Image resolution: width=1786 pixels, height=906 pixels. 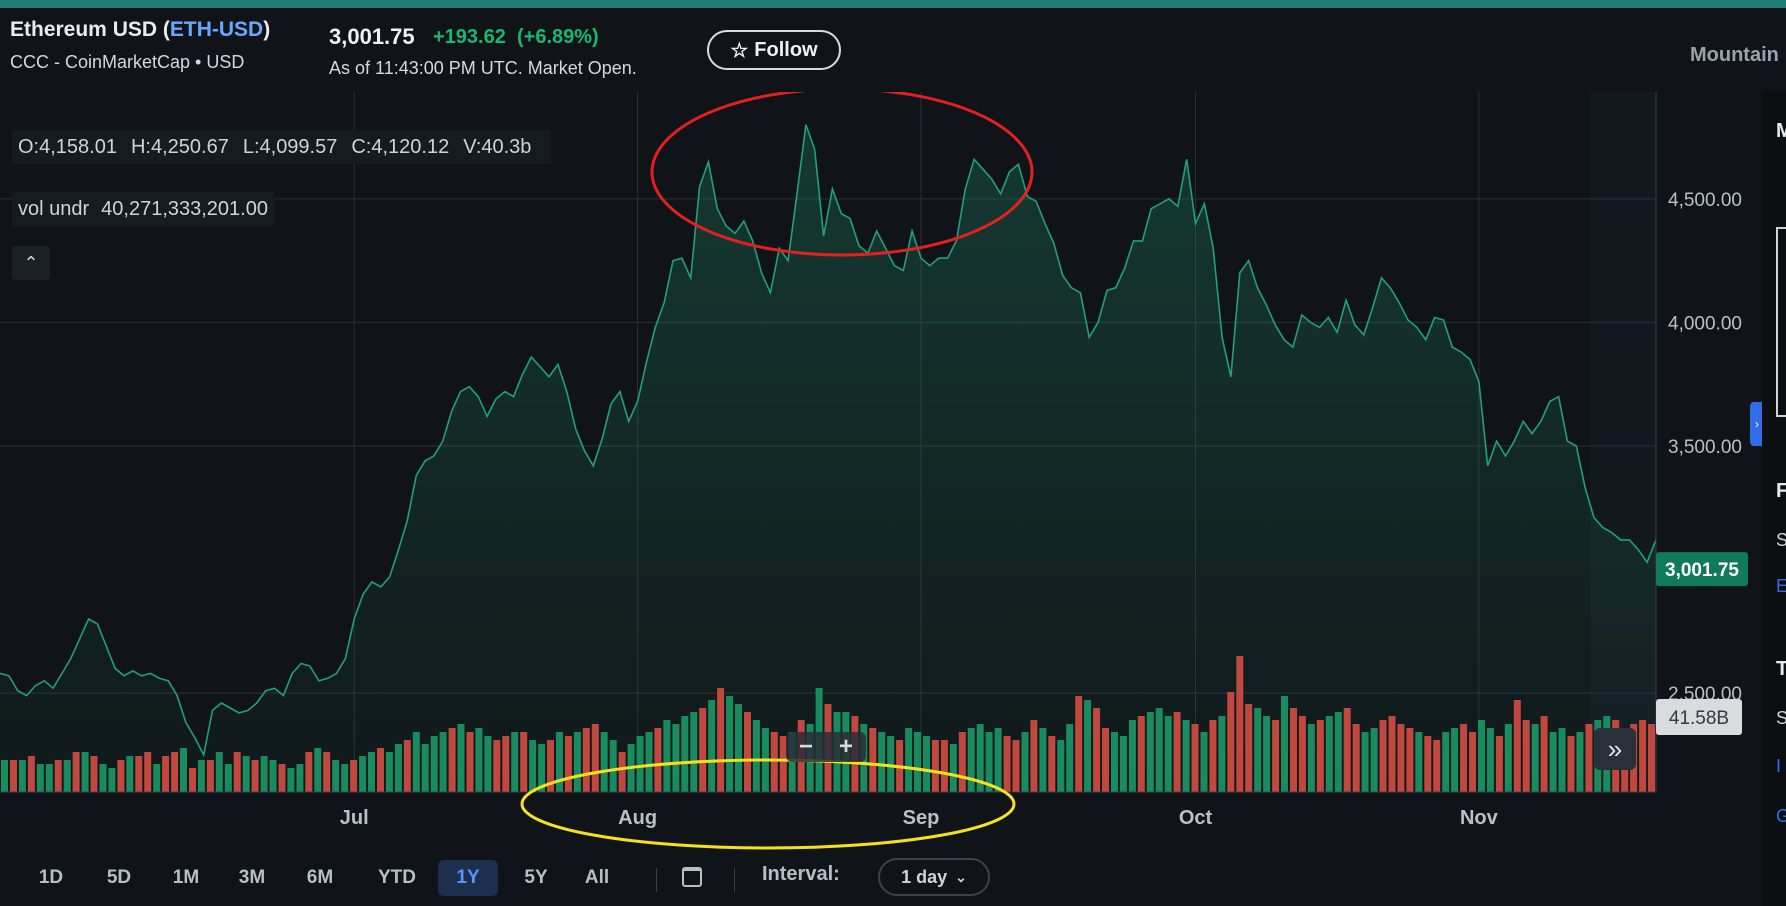 I want to click on range-button-1d: 1D, so click(x=51, y=878).